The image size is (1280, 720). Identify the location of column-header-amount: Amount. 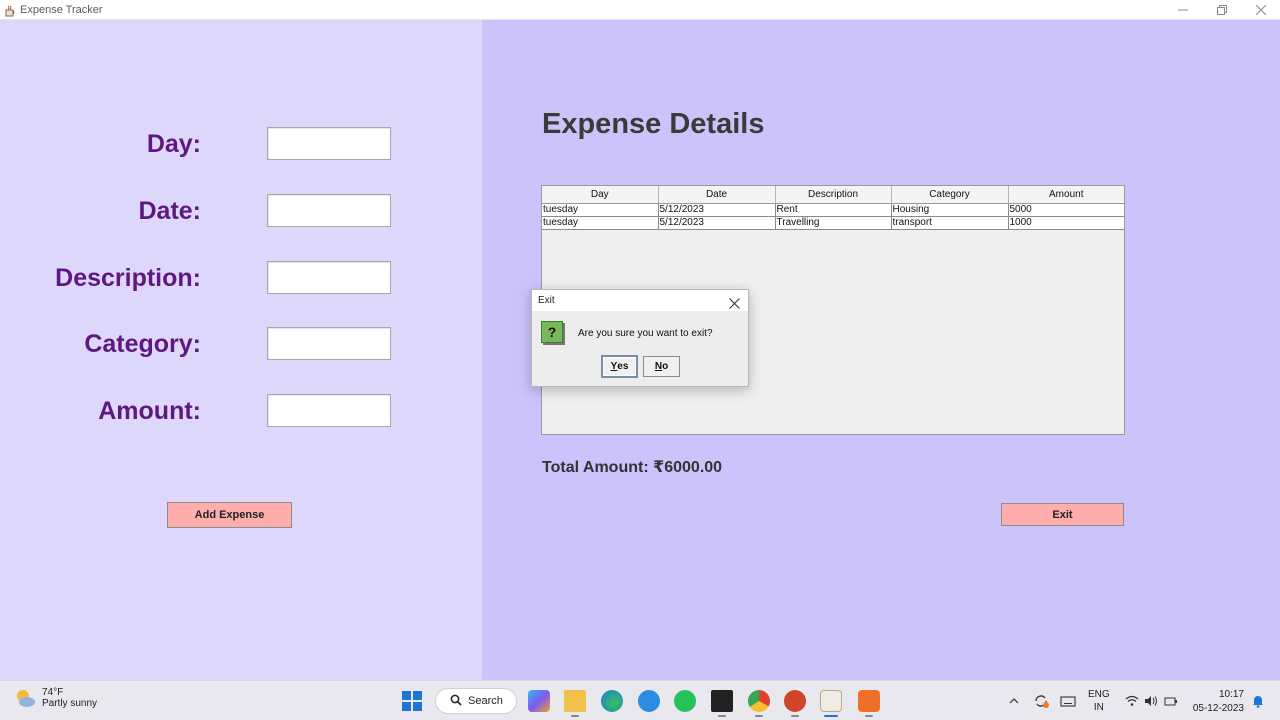
(1066, 195).